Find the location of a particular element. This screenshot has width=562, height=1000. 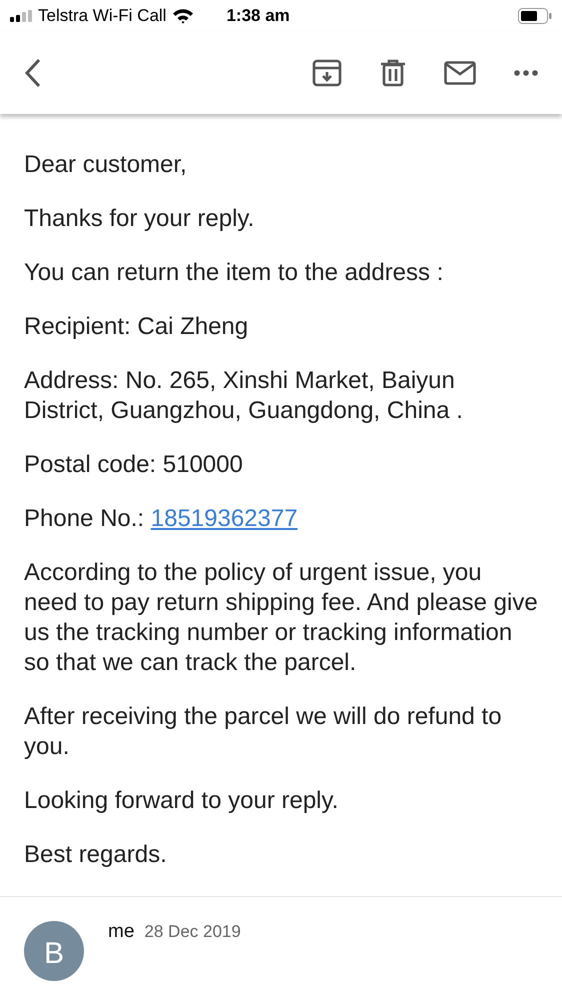

message-paragraph: Thanks for your reply. is located at coordinates (140, 219).